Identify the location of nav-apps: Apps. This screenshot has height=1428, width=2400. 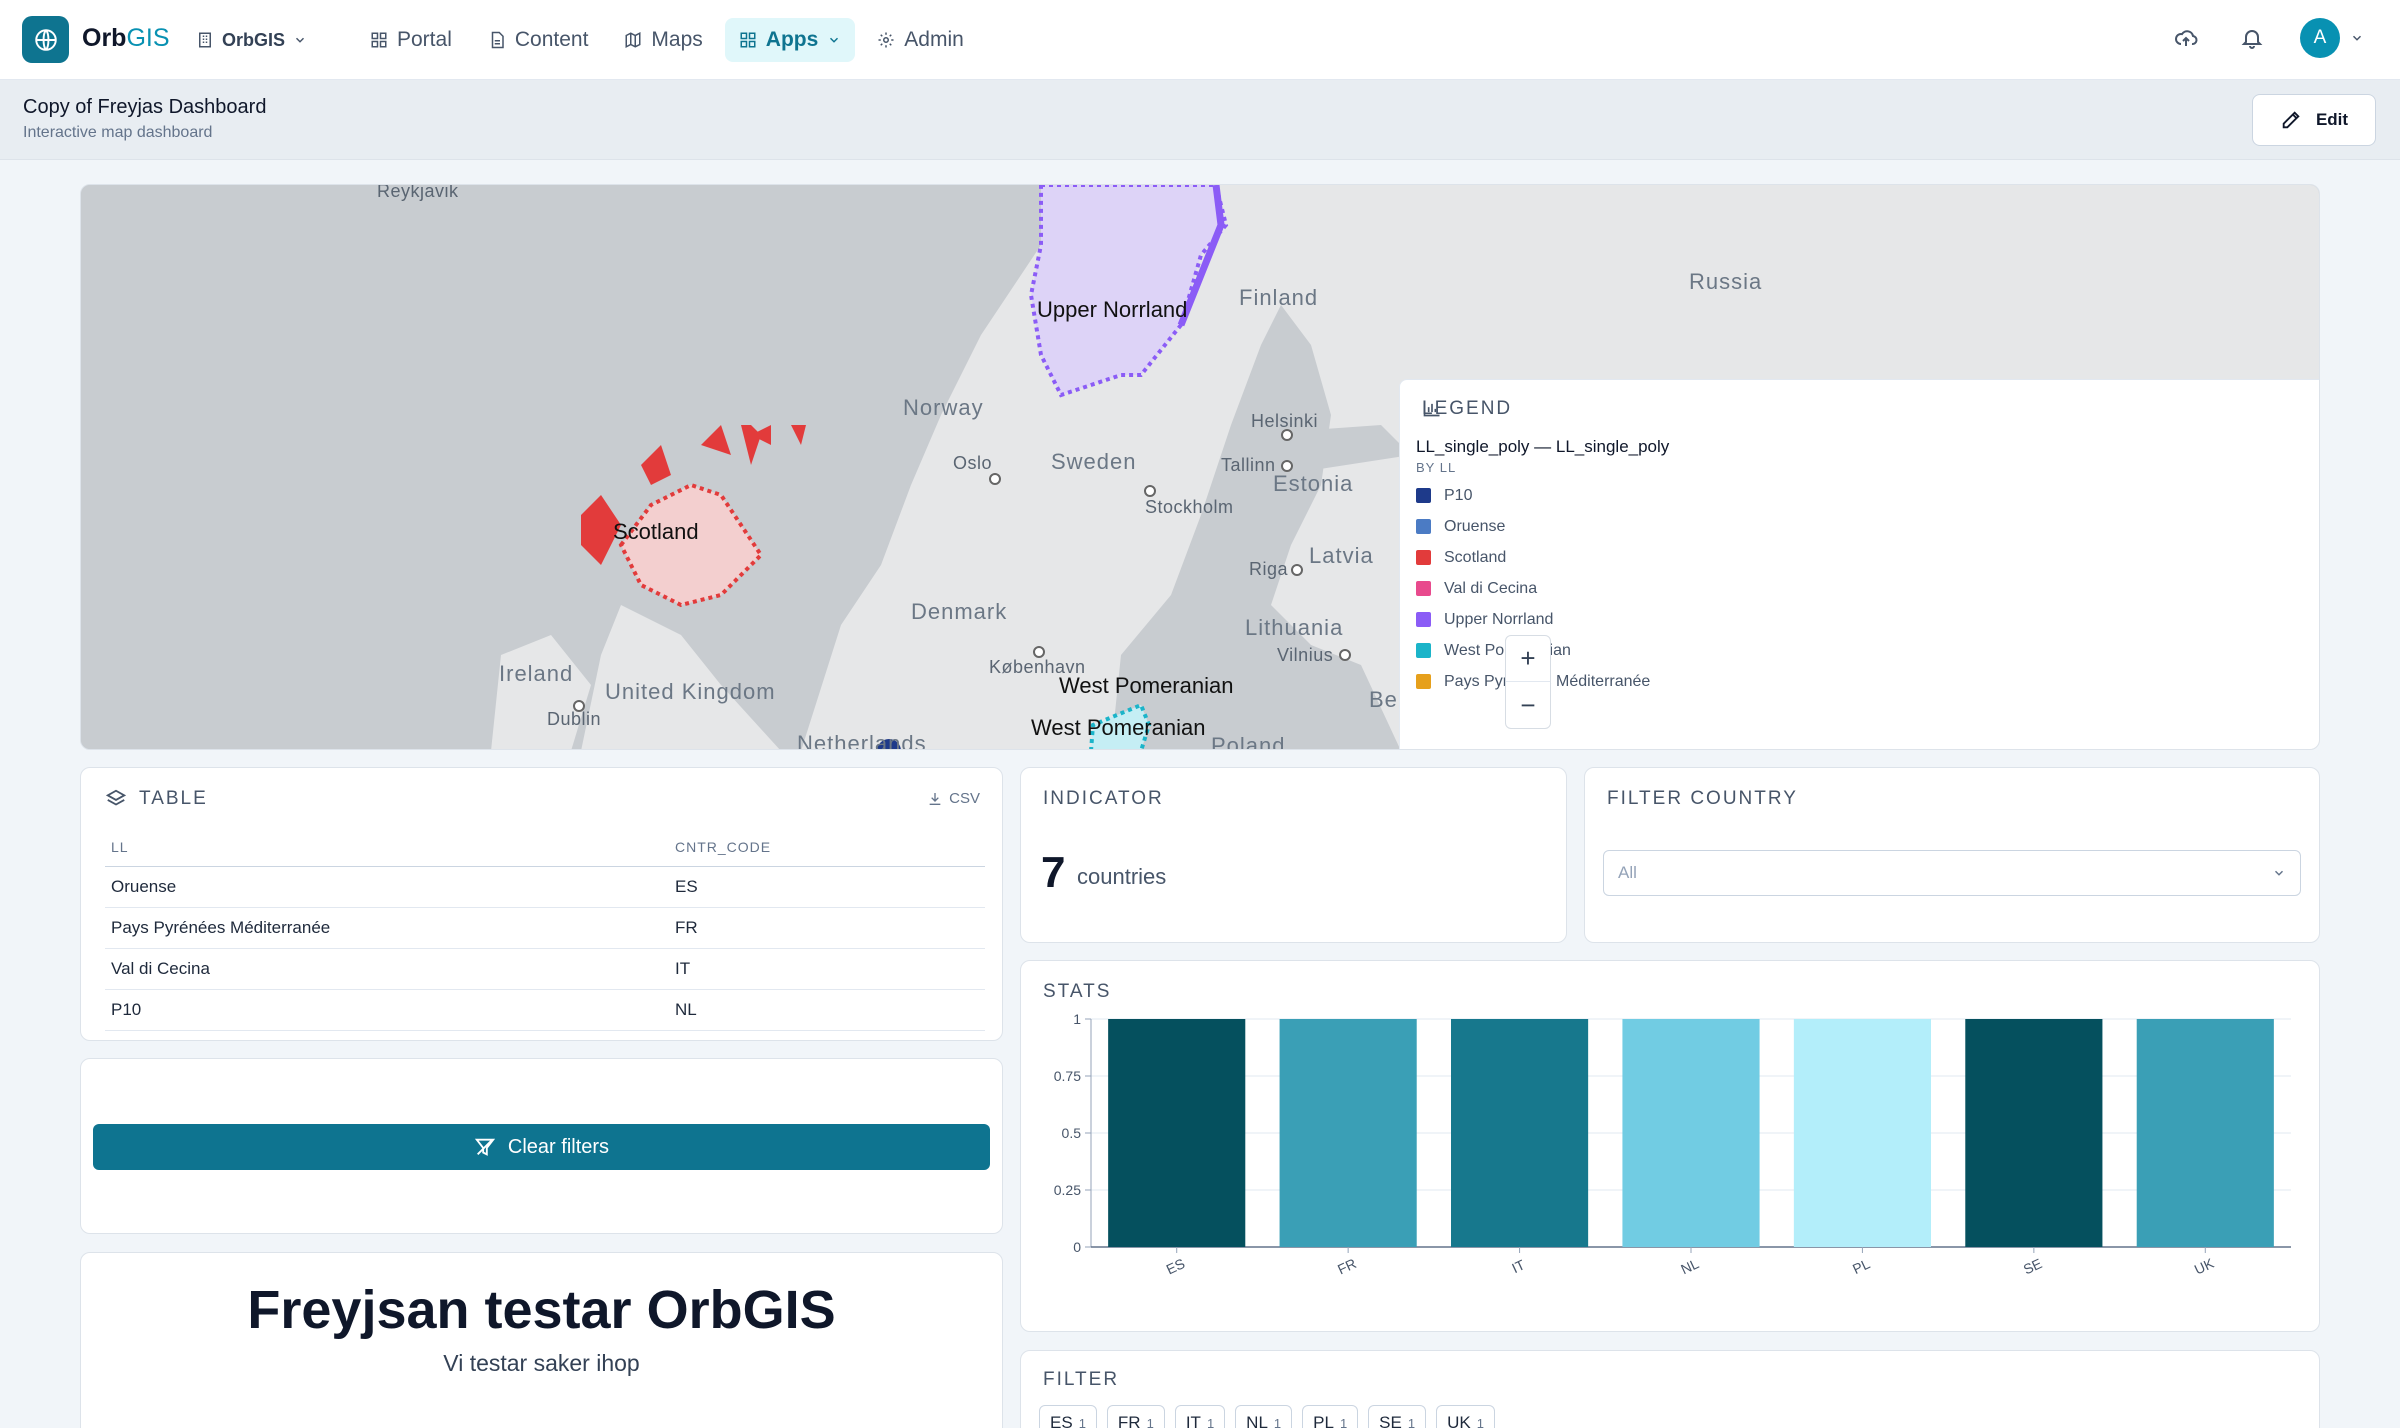
(790, 40).